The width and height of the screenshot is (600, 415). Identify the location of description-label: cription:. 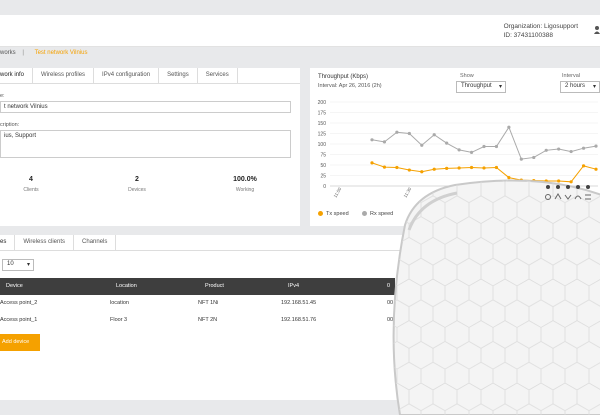
(10, 125).